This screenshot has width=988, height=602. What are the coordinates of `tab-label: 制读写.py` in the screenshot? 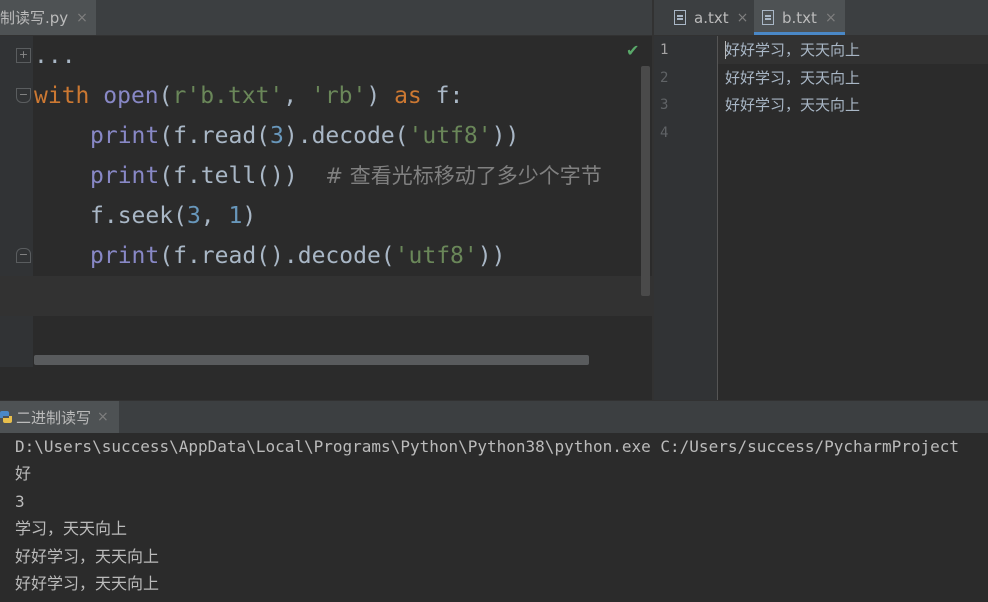 It's located at (34, 18).